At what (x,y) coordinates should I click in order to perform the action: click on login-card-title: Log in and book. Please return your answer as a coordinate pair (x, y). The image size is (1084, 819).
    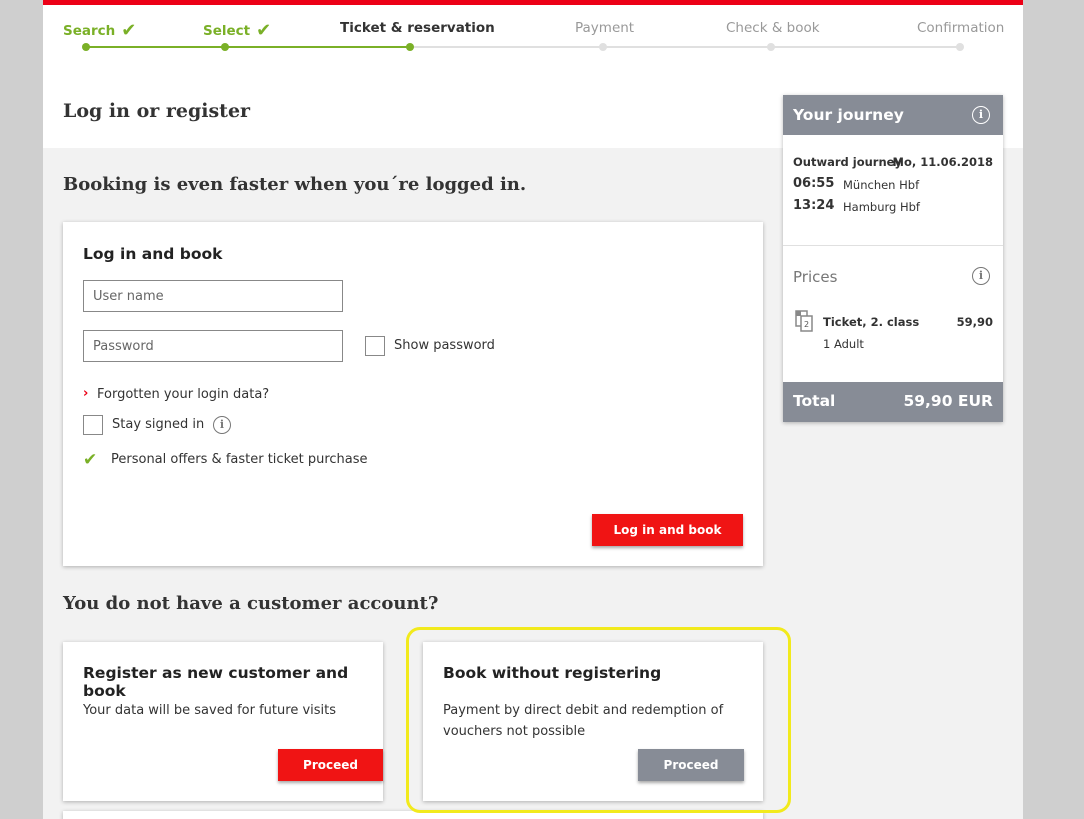
    Looking at the image, I should click on (153, 254).